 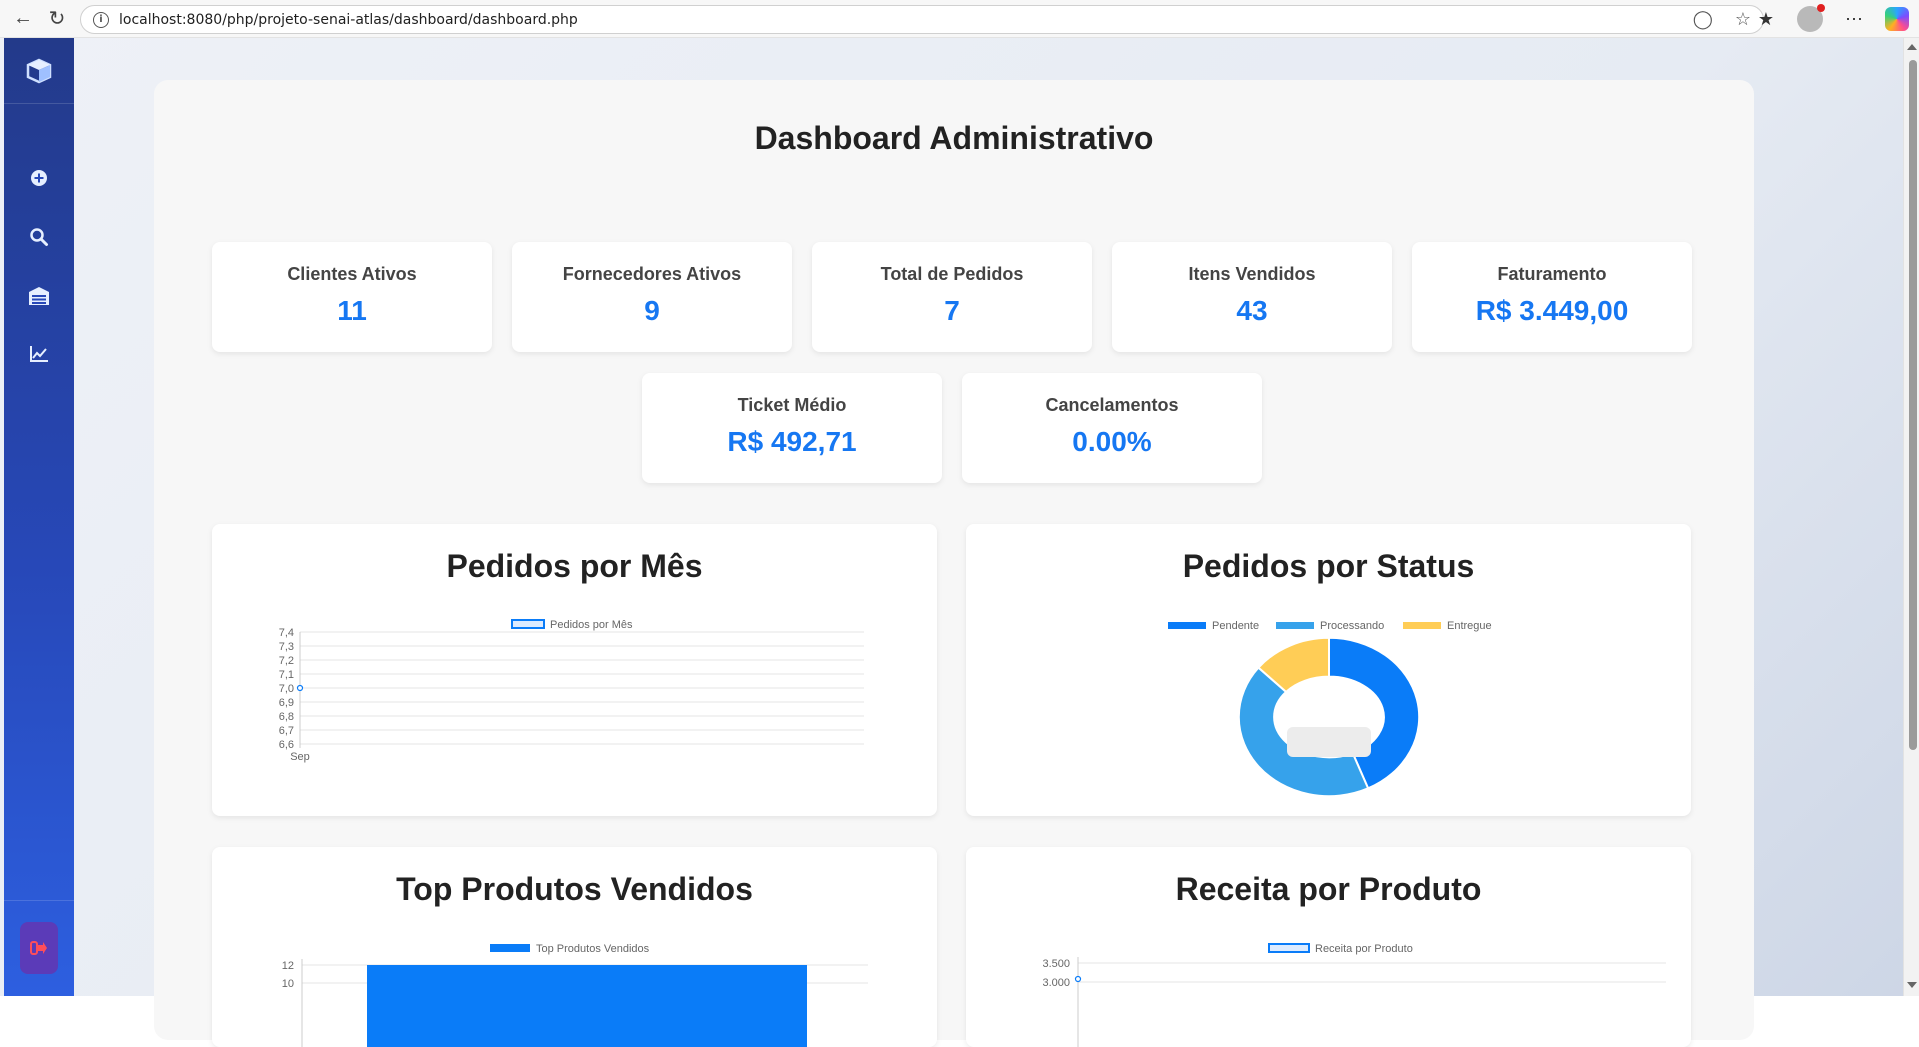 What do you see at coordinates (591, 625) in the screenshot?
I see `legend-label: Pedidos por Mês` at bounding box center [591, 625].